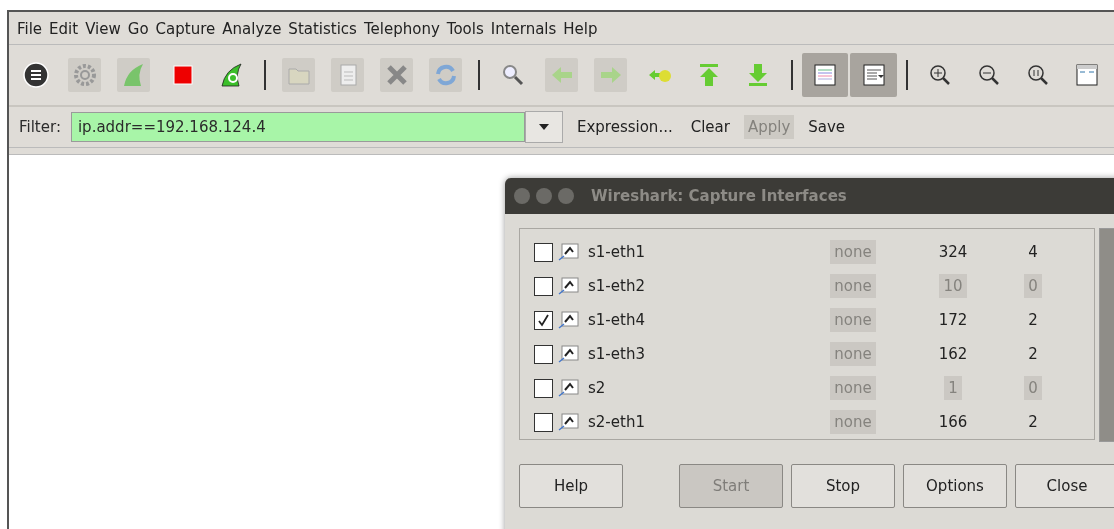 This screenshot has height=529, width=1114. What do you see at coordinates (953, 286) in the screenshot?
I see `table-cell: 10` at bounding box center [953, 286].